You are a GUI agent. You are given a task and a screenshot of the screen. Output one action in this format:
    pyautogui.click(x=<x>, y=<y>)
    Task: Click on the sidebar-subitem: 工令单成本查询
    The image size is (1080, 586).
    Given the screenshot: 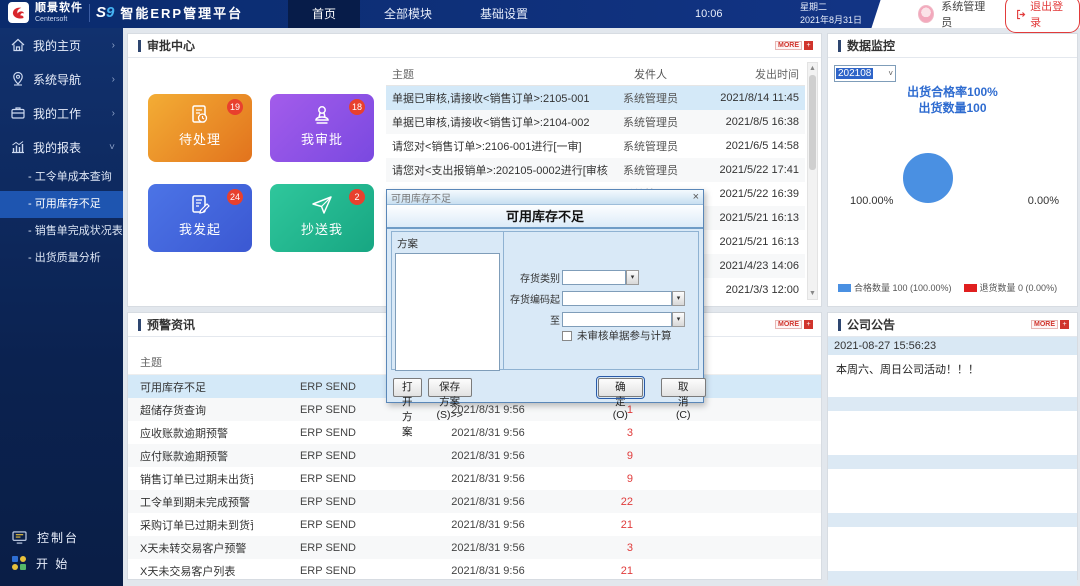 What is the action you would take?
    pyautogui.click(x=61, y=177)
    